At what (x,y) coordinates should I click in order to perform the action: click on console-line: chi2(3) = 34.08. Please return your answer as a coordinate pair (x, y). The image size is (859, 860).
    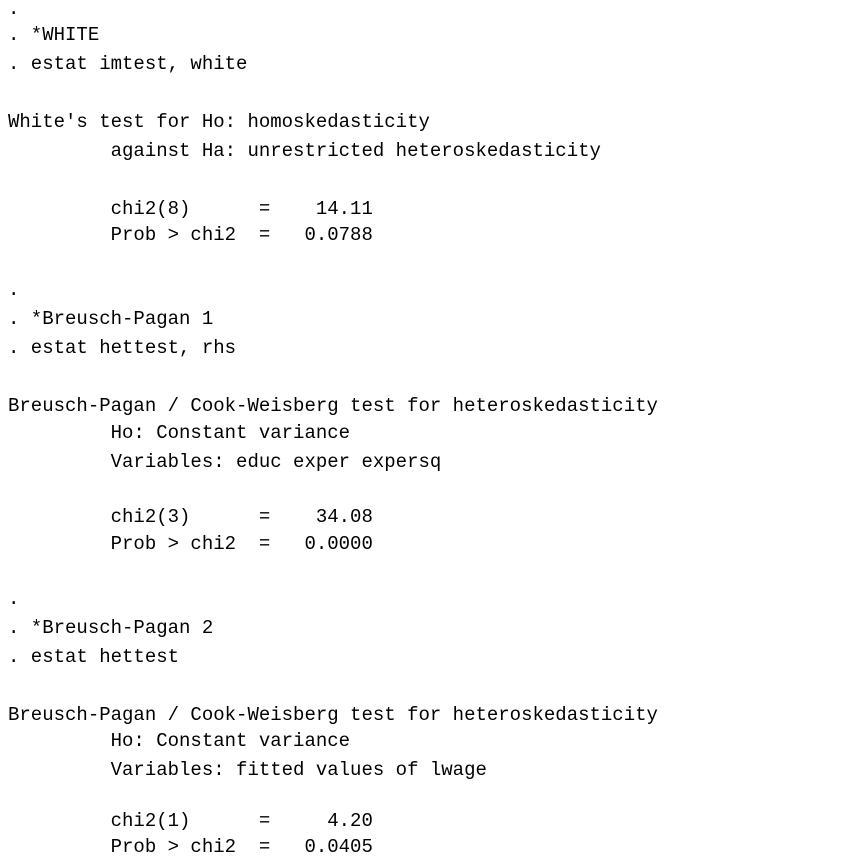
    Looking at the image, I should click on (190, 517).